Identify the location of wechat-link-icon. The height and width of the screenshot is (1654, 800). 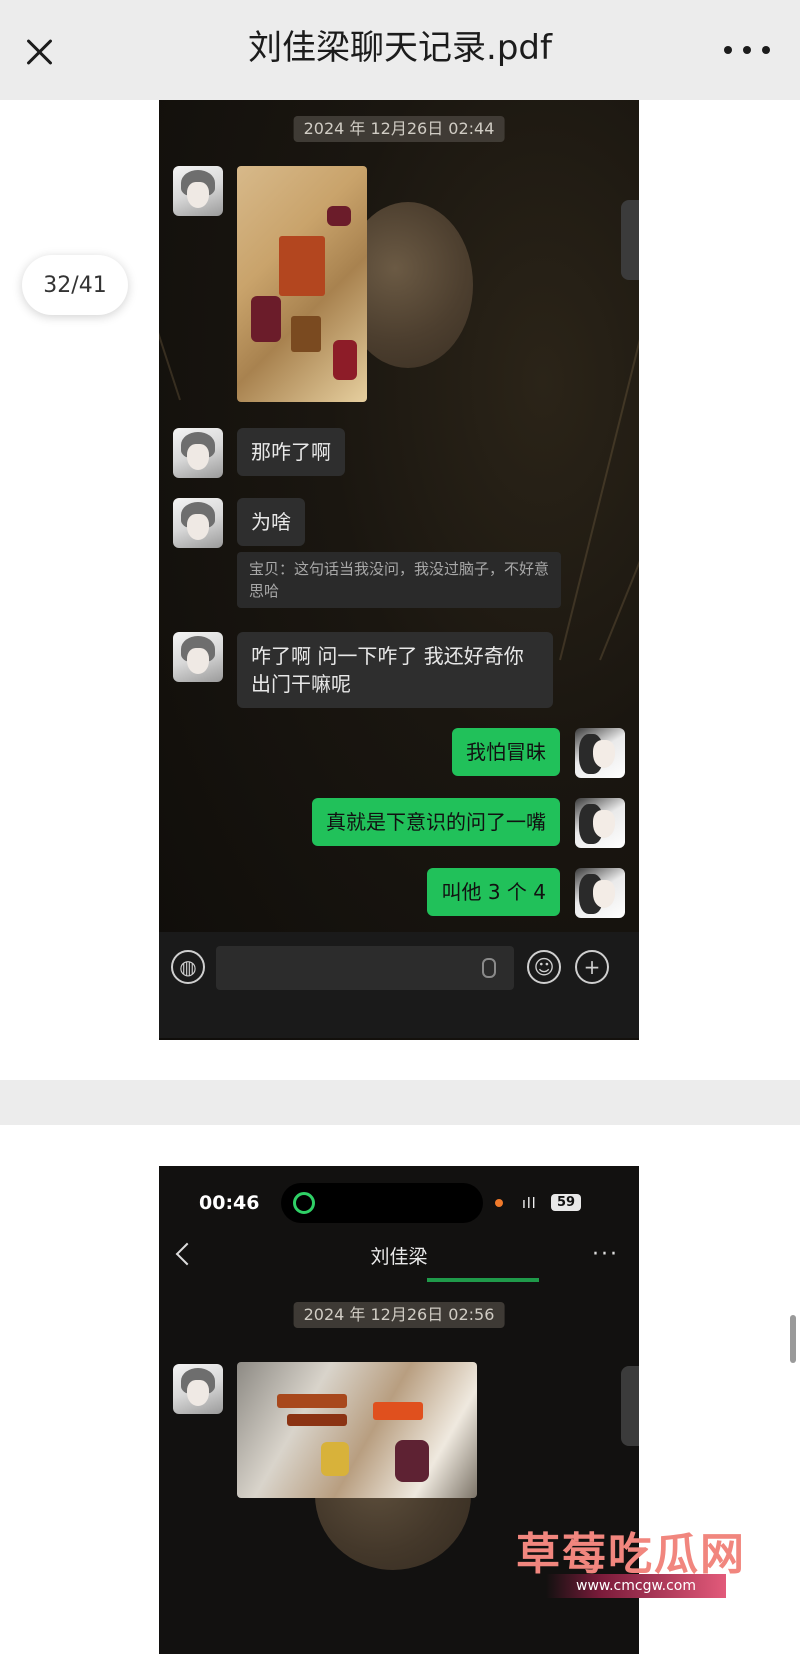
(304, 1203).